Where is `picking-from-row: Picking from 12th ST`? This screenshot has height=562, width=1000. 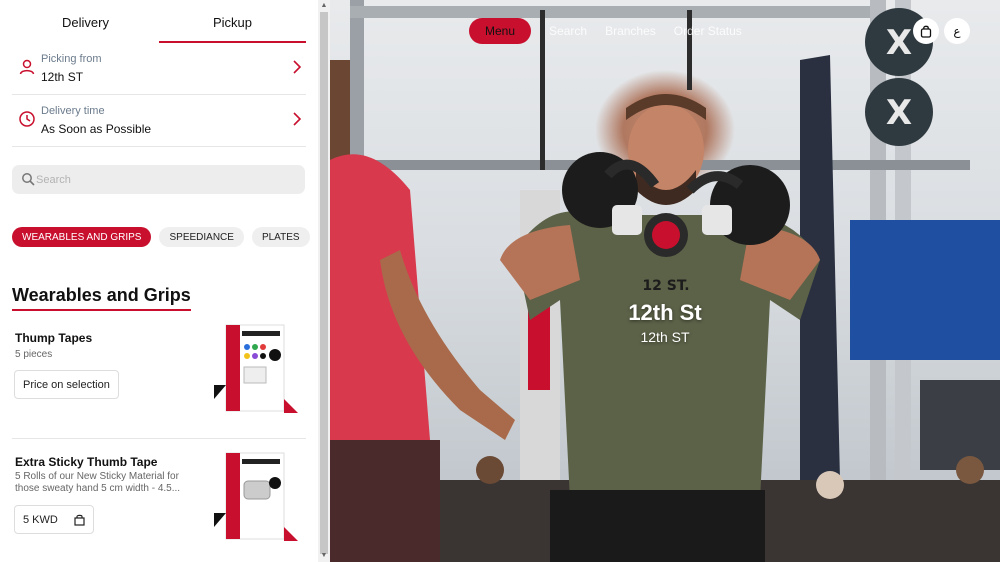
picking-from-row: Picking from 12th ST is located at coordinates (159, 70).